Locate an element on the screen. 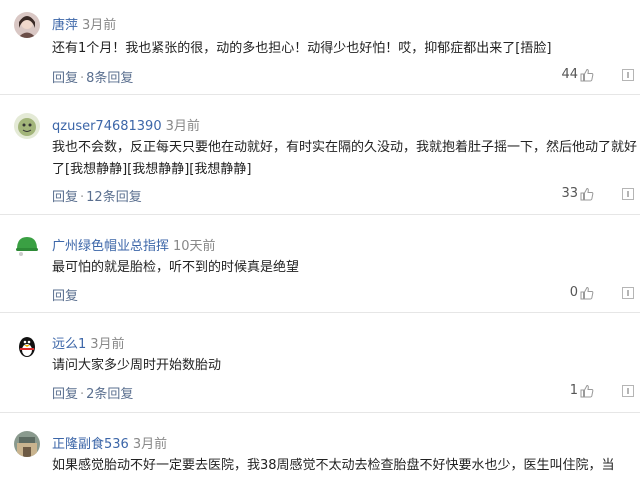 The height and width of the screenshot is (477, 640). comment-time: 10天前 is located at coordinates (194, 246).